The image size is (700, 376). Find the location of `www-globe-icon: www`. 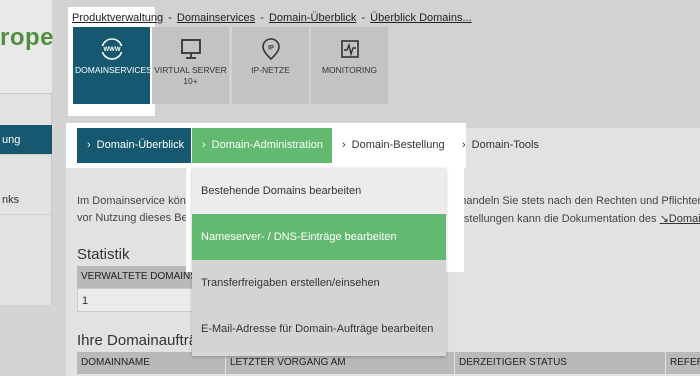

www-globe-icon: www is located at coordinates (111, 49).